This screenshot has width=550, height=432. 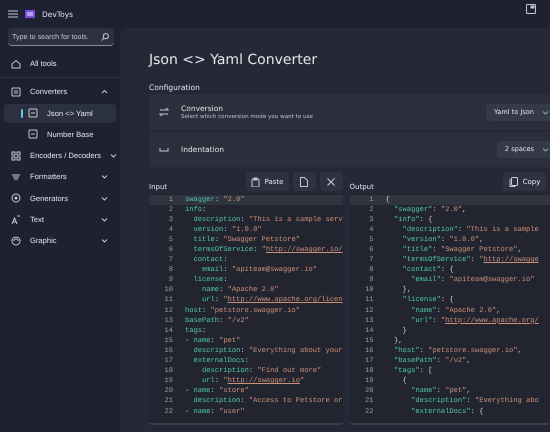 I want to click on close-icon, so click(x=331, y=181).